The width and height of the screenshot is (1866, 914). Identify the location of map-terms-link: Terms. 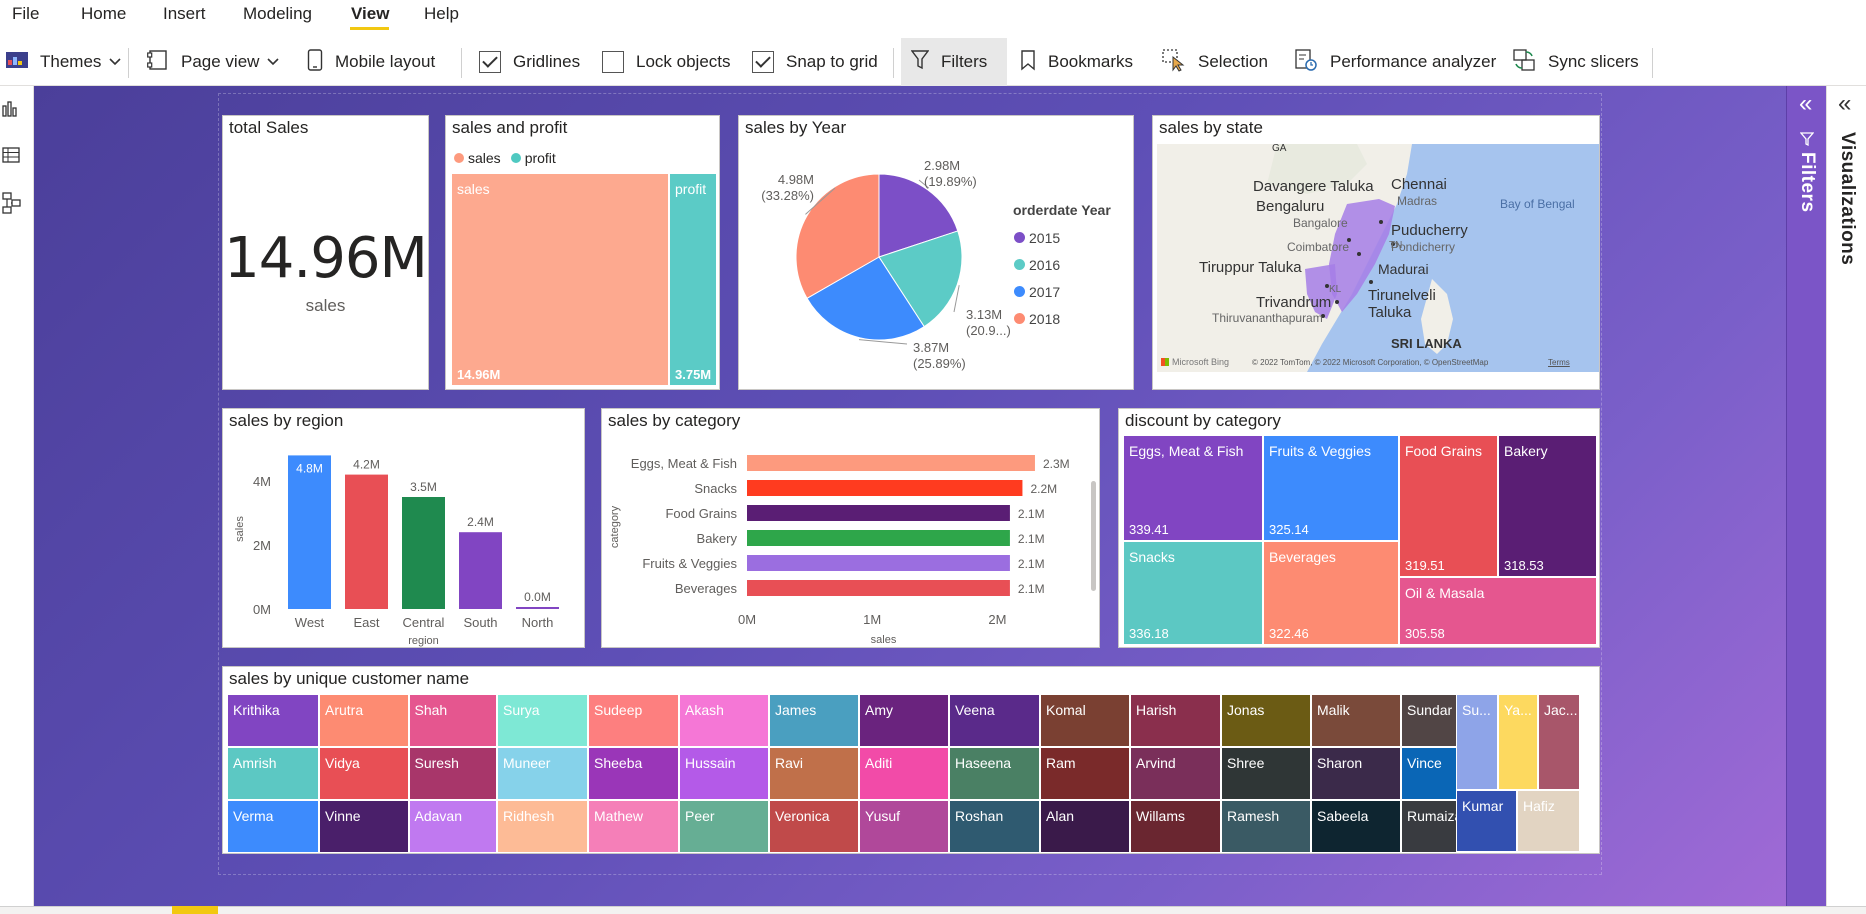
(1559, 362).